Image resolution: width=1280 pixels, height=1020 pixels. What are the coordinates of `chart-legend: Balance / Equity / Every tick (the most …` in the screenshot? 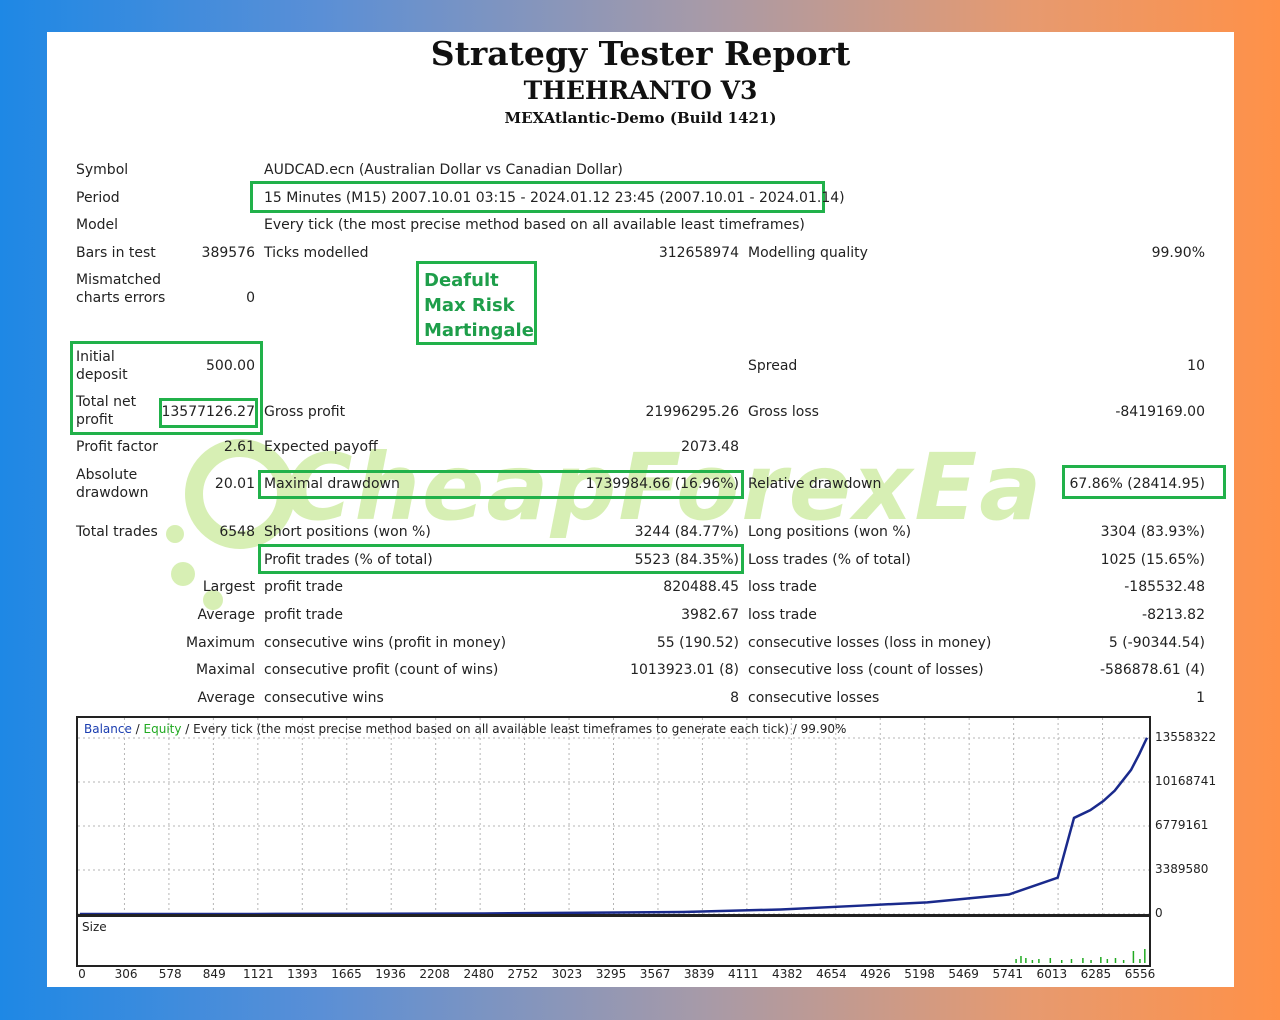 It's located at (465, 729).